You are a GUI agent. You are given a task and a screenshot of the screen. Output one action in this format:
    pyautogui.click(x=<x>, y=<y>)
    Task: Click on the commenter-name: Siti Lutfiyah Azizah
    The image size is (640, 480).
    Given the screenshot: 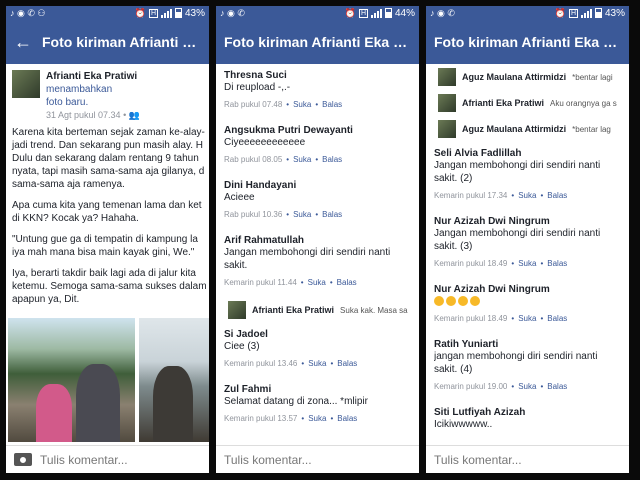 What is the action you would take?
    pyautogui.click(x=528, y=412)
    